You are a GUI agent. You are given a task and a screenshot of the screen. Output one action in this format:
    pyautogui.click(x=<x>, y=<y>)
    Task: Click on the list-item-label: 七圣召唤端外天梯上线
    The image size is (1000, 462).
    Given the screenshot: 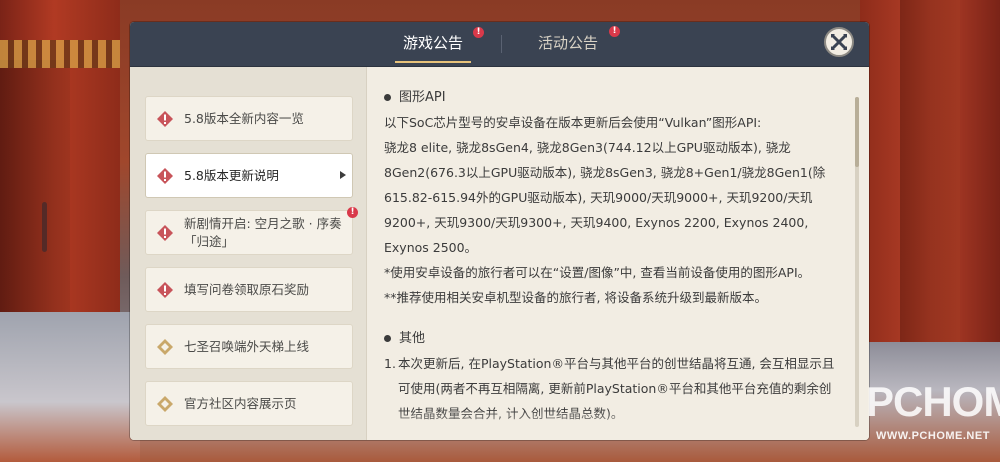 What is the action you would take?
    pyautogui.click(x=247, y=346)
    